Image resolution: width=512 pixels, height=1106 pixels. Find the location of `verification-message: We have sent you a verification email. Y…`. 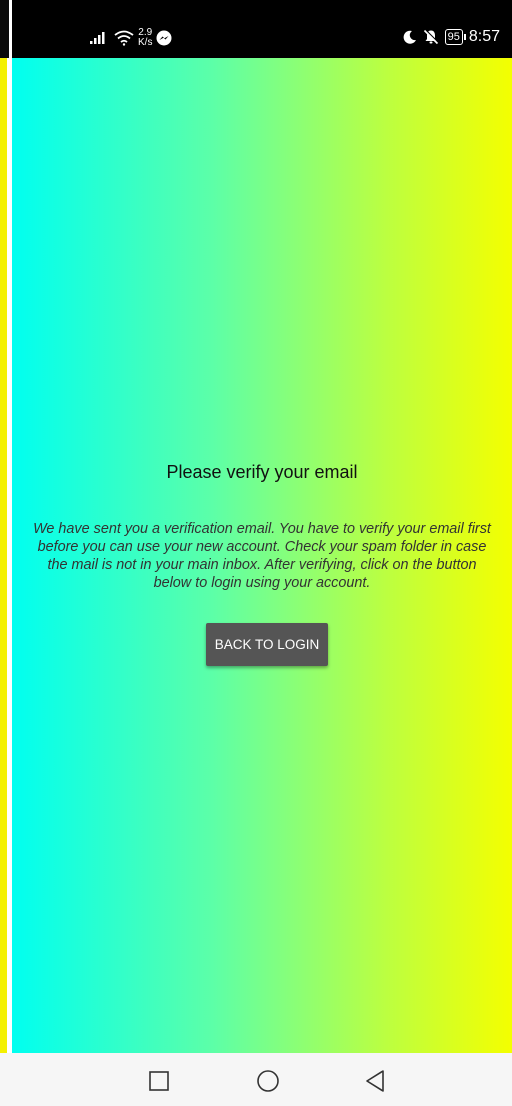

verification-message: We have sent you a verification email. Y… is located at coordinates (262, 556).